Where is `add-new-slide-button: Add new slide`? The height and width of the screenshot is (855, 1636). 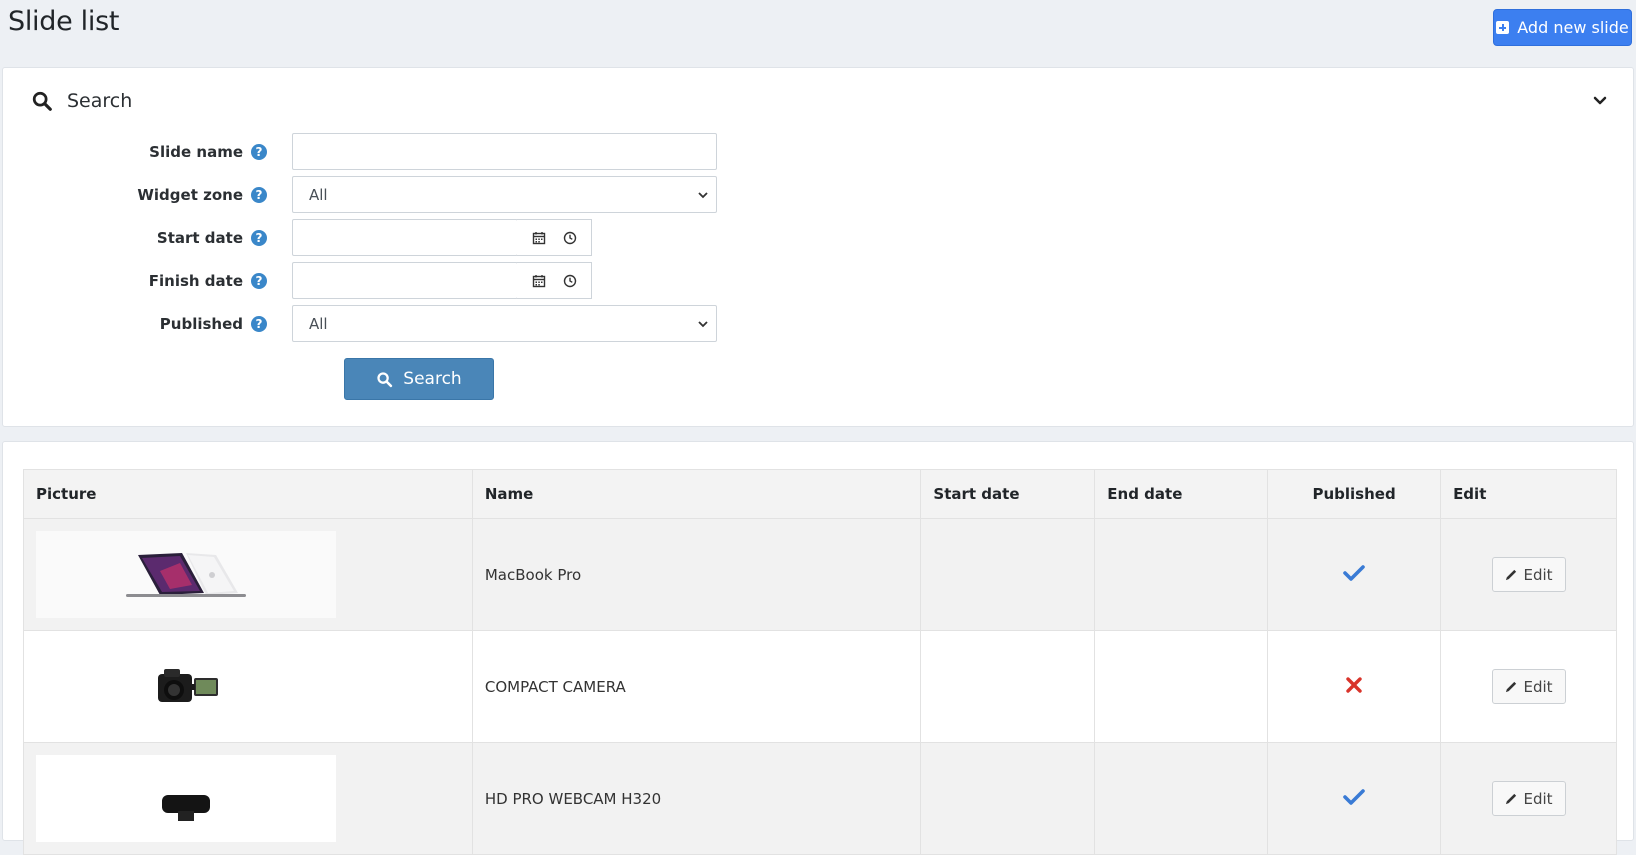 add-new-slide-button: Add new slide is located at coordinates (1562, 27).